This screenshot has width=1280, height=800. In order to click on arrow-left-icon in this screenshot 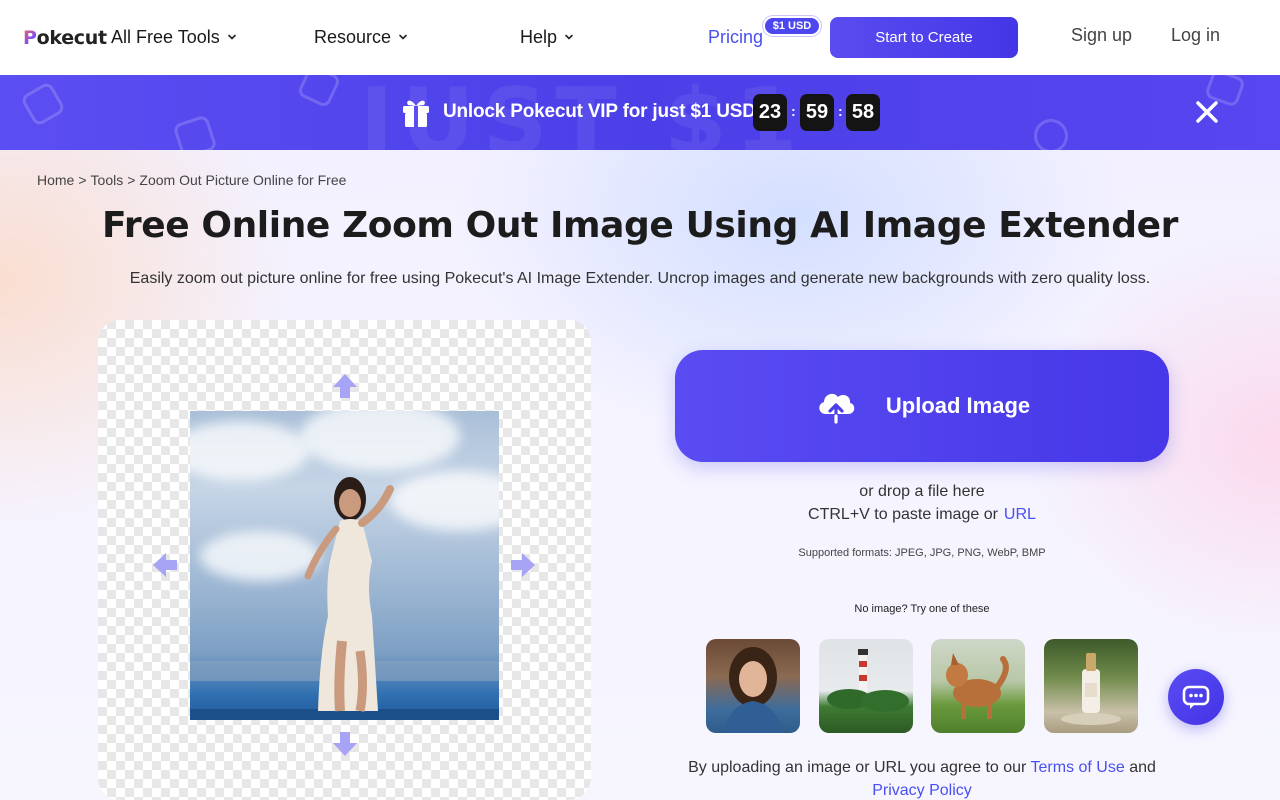, I will do `click(165, 565)`.